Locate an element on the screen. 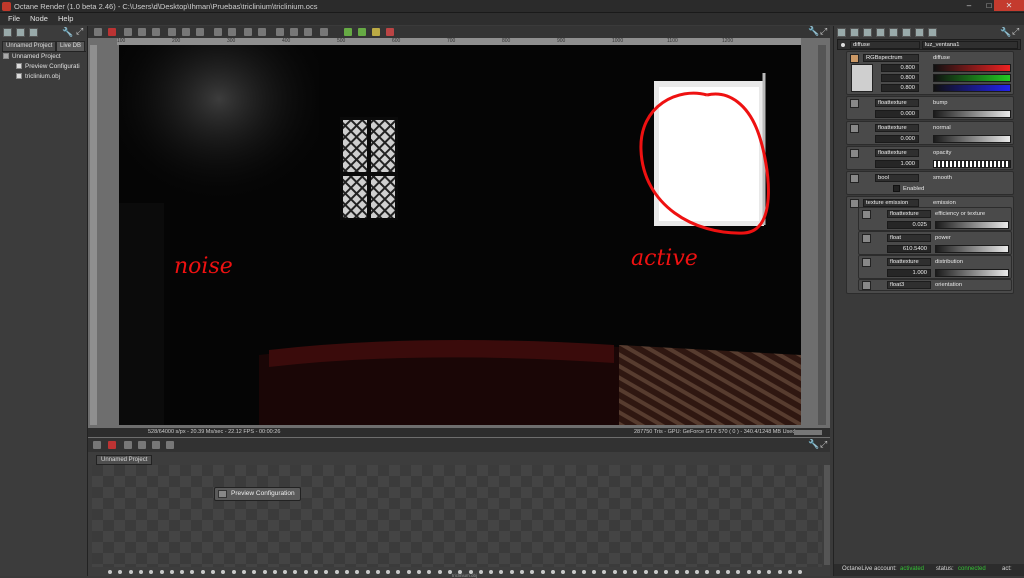 The image size is (1024, 578). rewind-icon is located at coordinates (128, 32).